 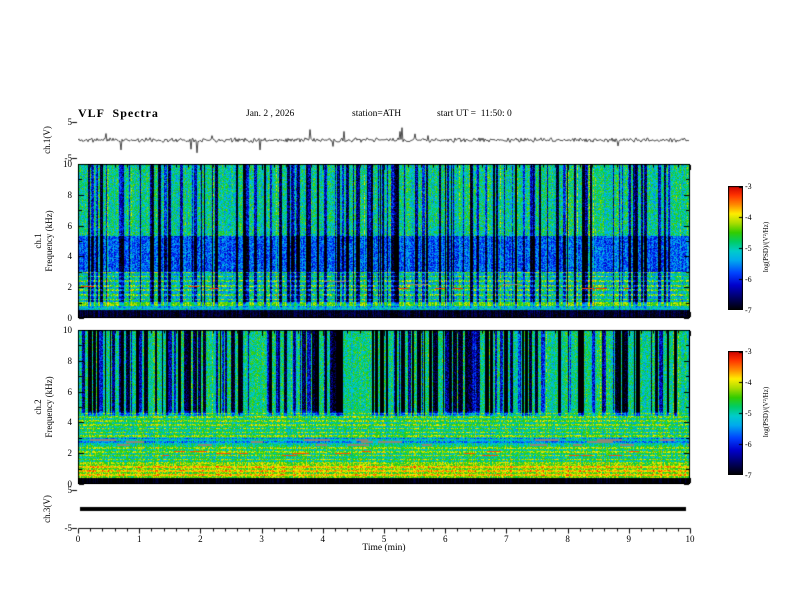 What do you see at coordinates (323, 539) in the screenshot?
I see `x-tick-label: 4` at bounding box center [323, 539].